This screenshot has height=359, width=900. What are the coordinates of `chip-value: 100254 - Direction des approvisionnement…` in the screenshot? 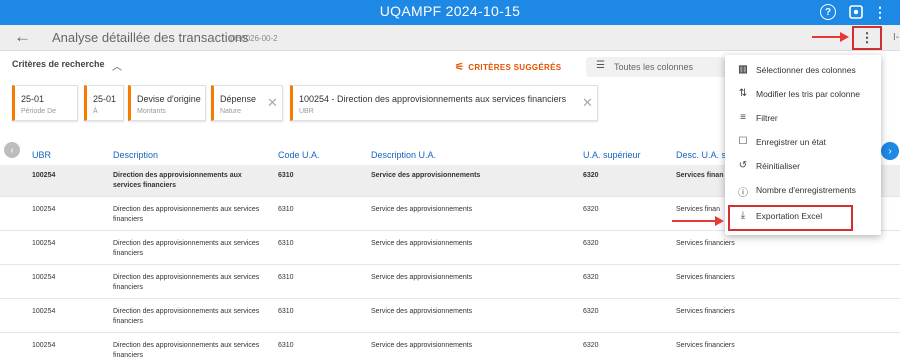 It's located at (433, 99).